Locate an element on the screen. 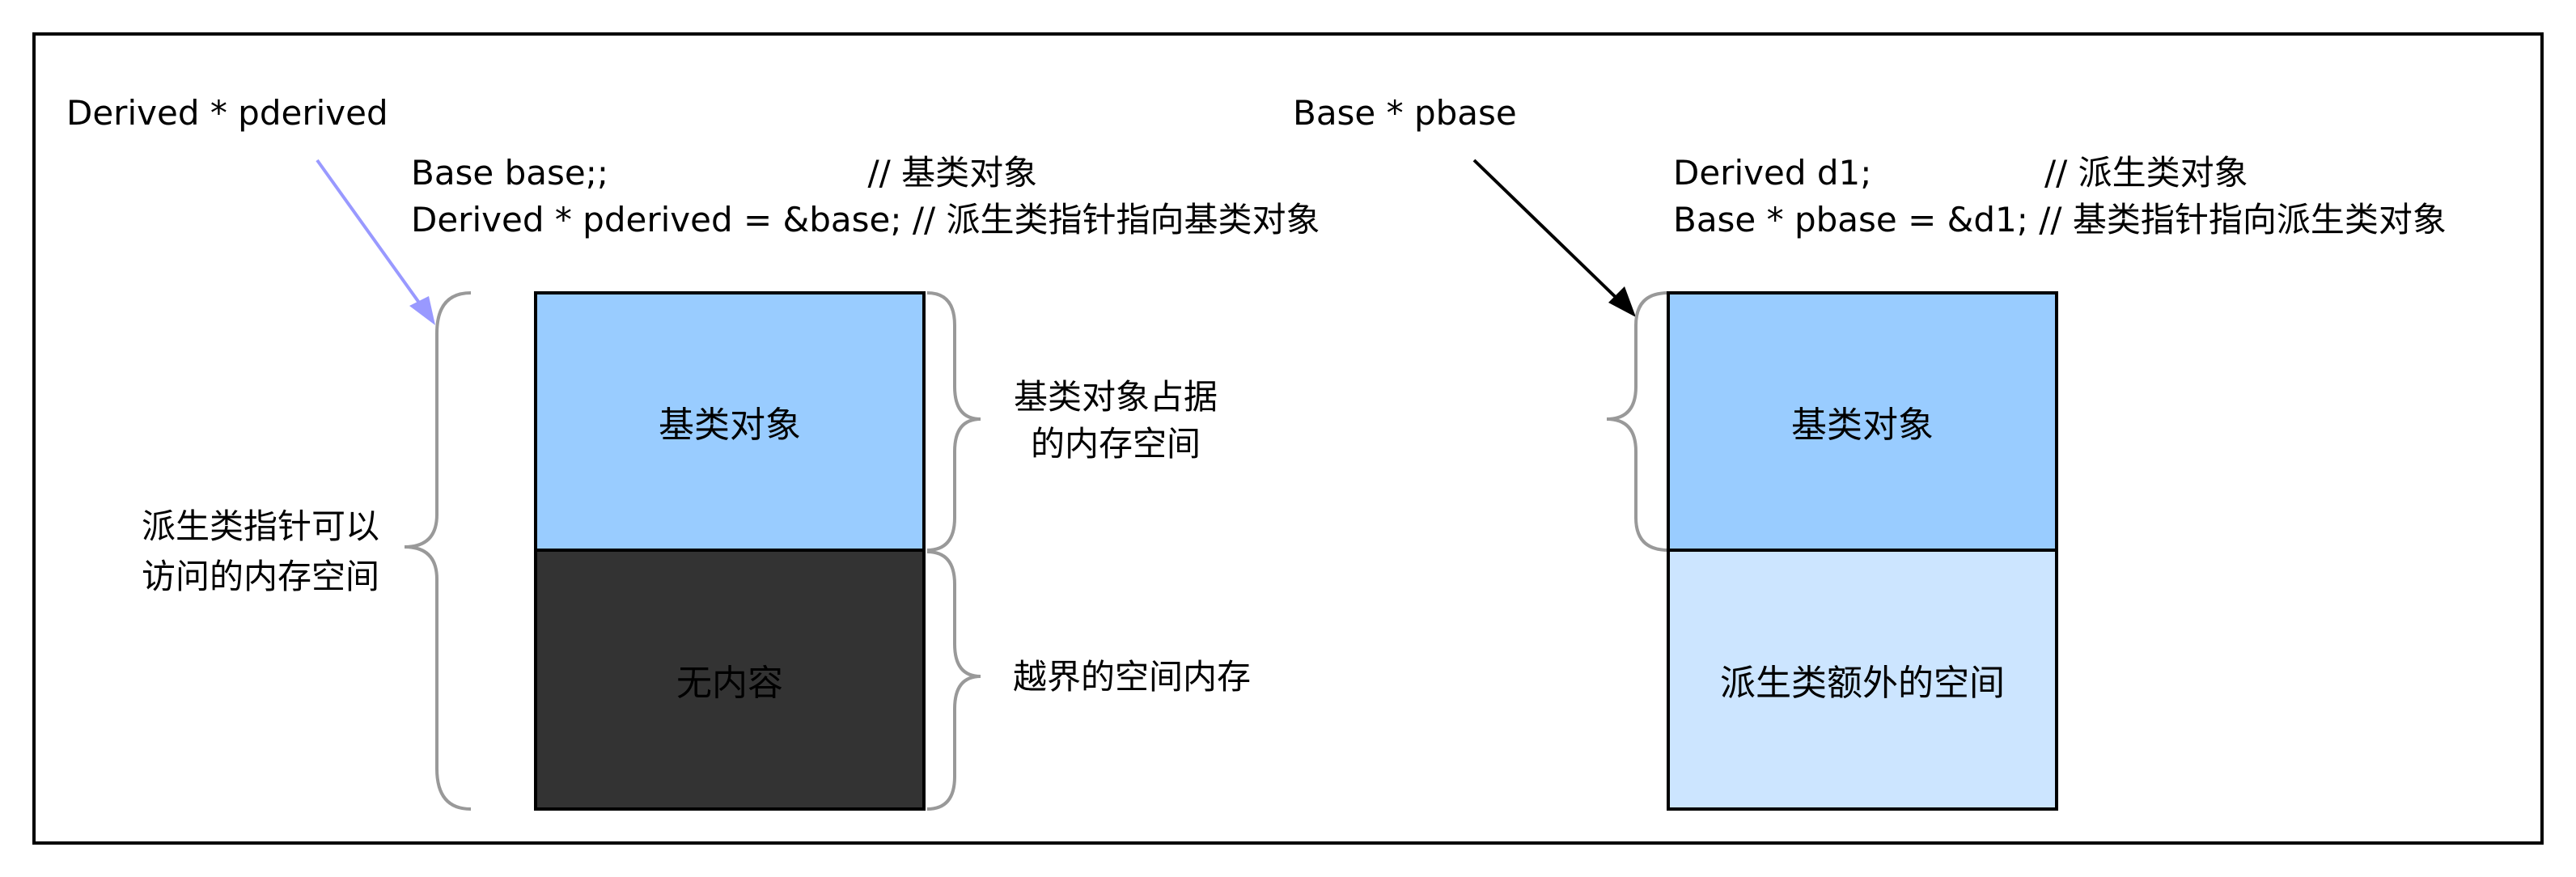 Image resolution: width=2576 pixels, height=877 pixels. right-base-object-box: 基类对象 is located at coordinates (1862, 421).